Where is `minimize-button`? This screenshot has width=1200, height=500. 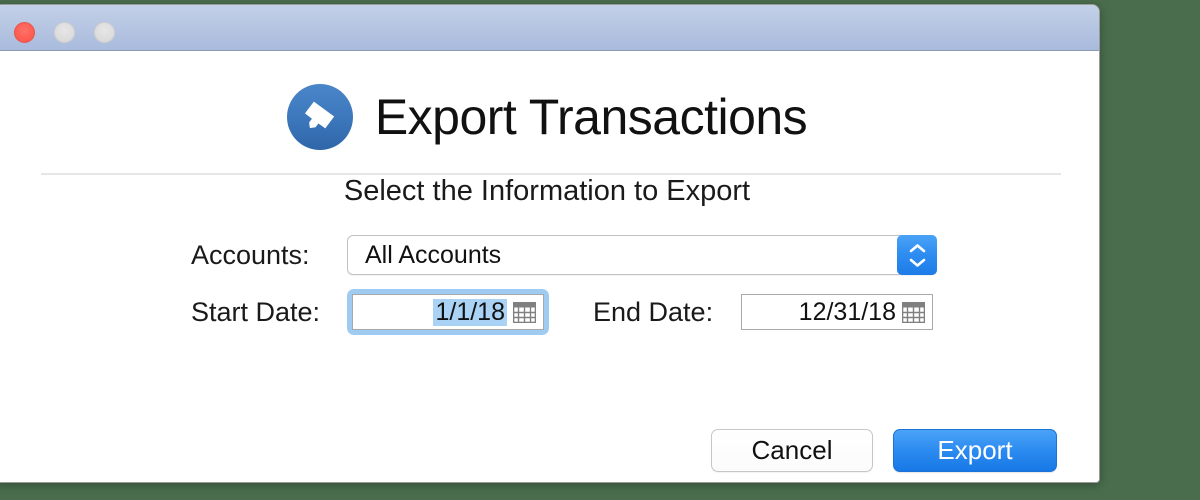
minimize-button is located at coordinates (64, 32).